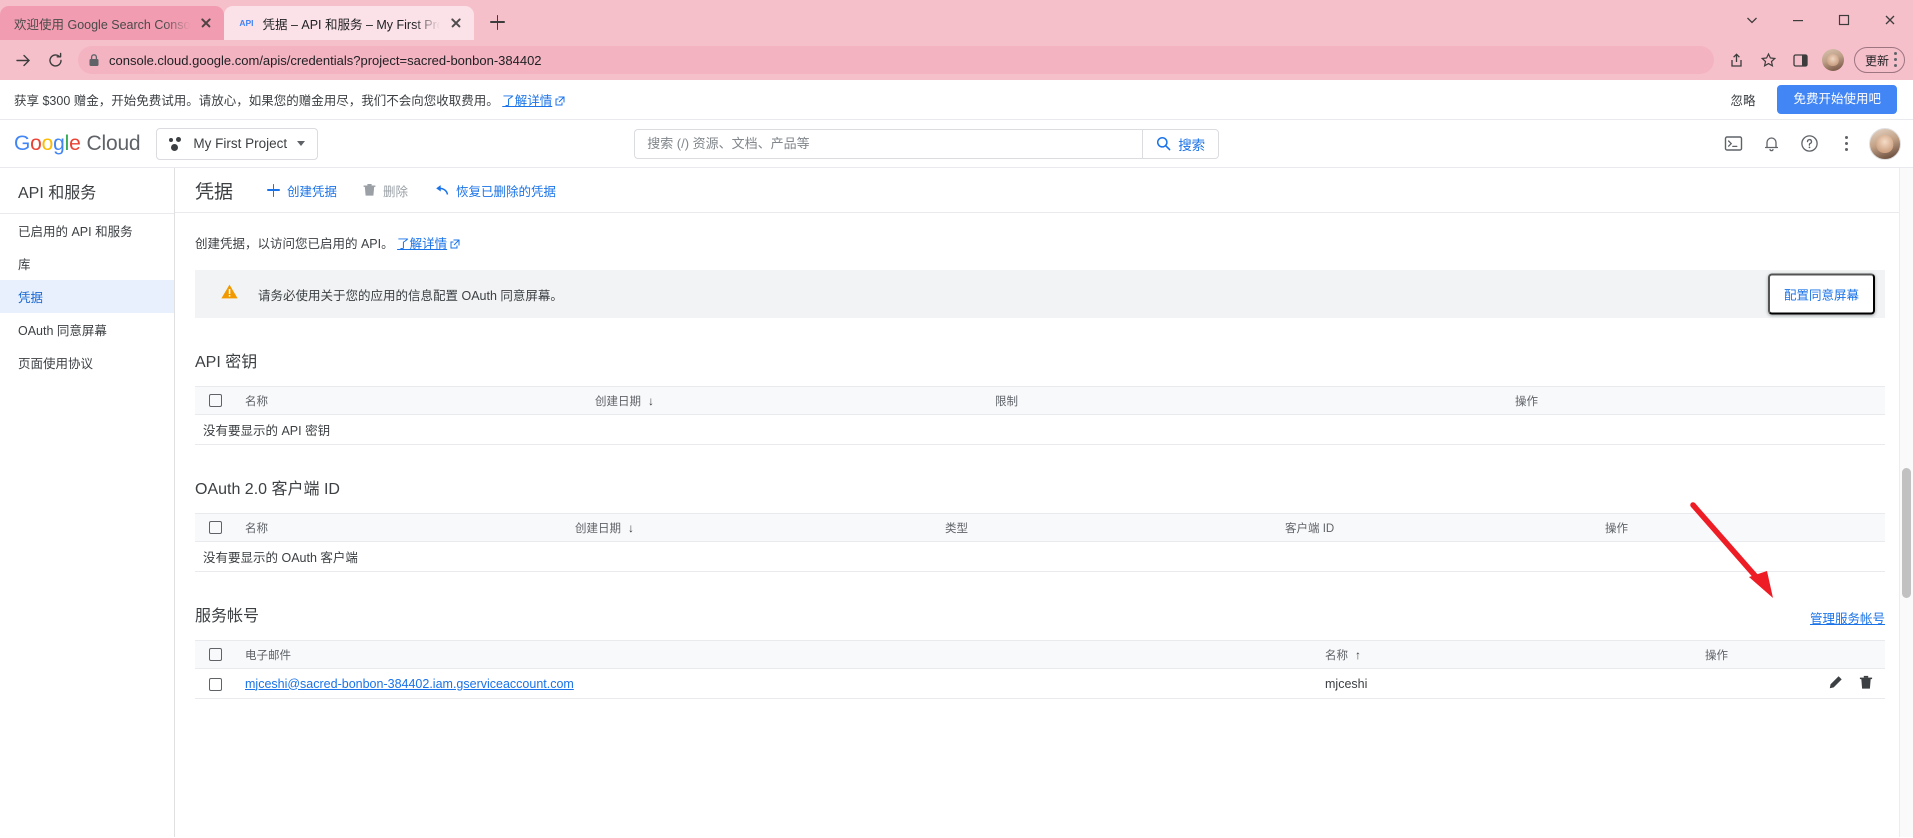  Describe the element at coordinates (1801, 60) in the screenshot. I see `sidepanel-icon` at that location.